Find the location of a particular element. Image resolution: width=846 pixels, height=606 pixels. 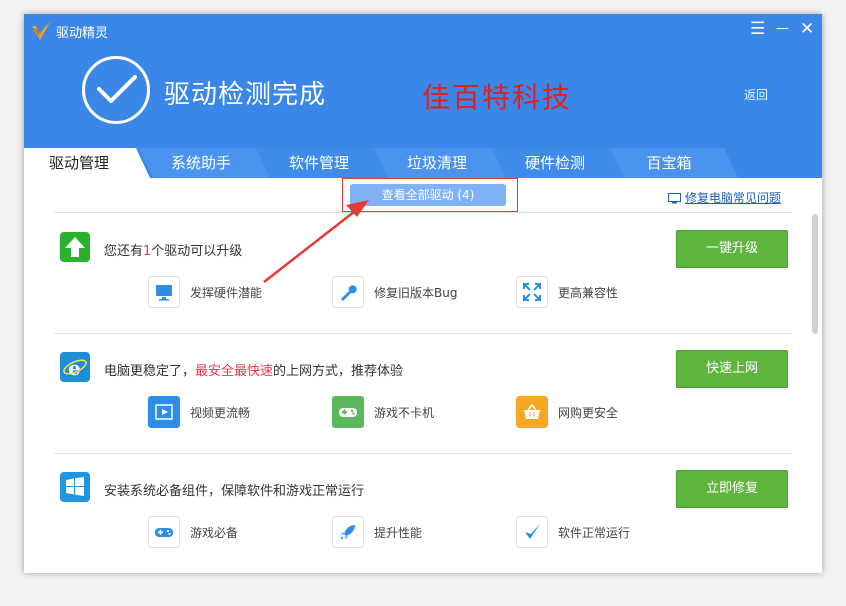

rocket-icon is located at coordinates (348, 532).